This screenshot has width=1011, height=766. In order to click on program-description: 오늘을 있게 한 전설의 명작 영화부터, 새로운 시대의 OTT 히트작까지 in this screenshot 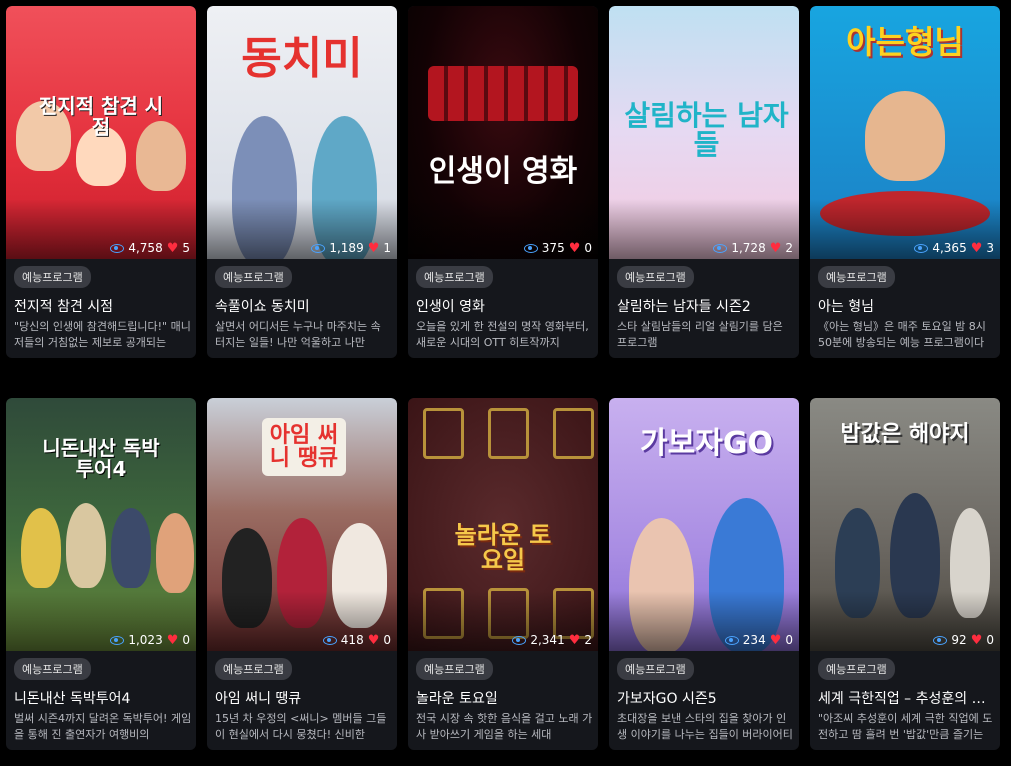, I will do `click(502, 334)`.